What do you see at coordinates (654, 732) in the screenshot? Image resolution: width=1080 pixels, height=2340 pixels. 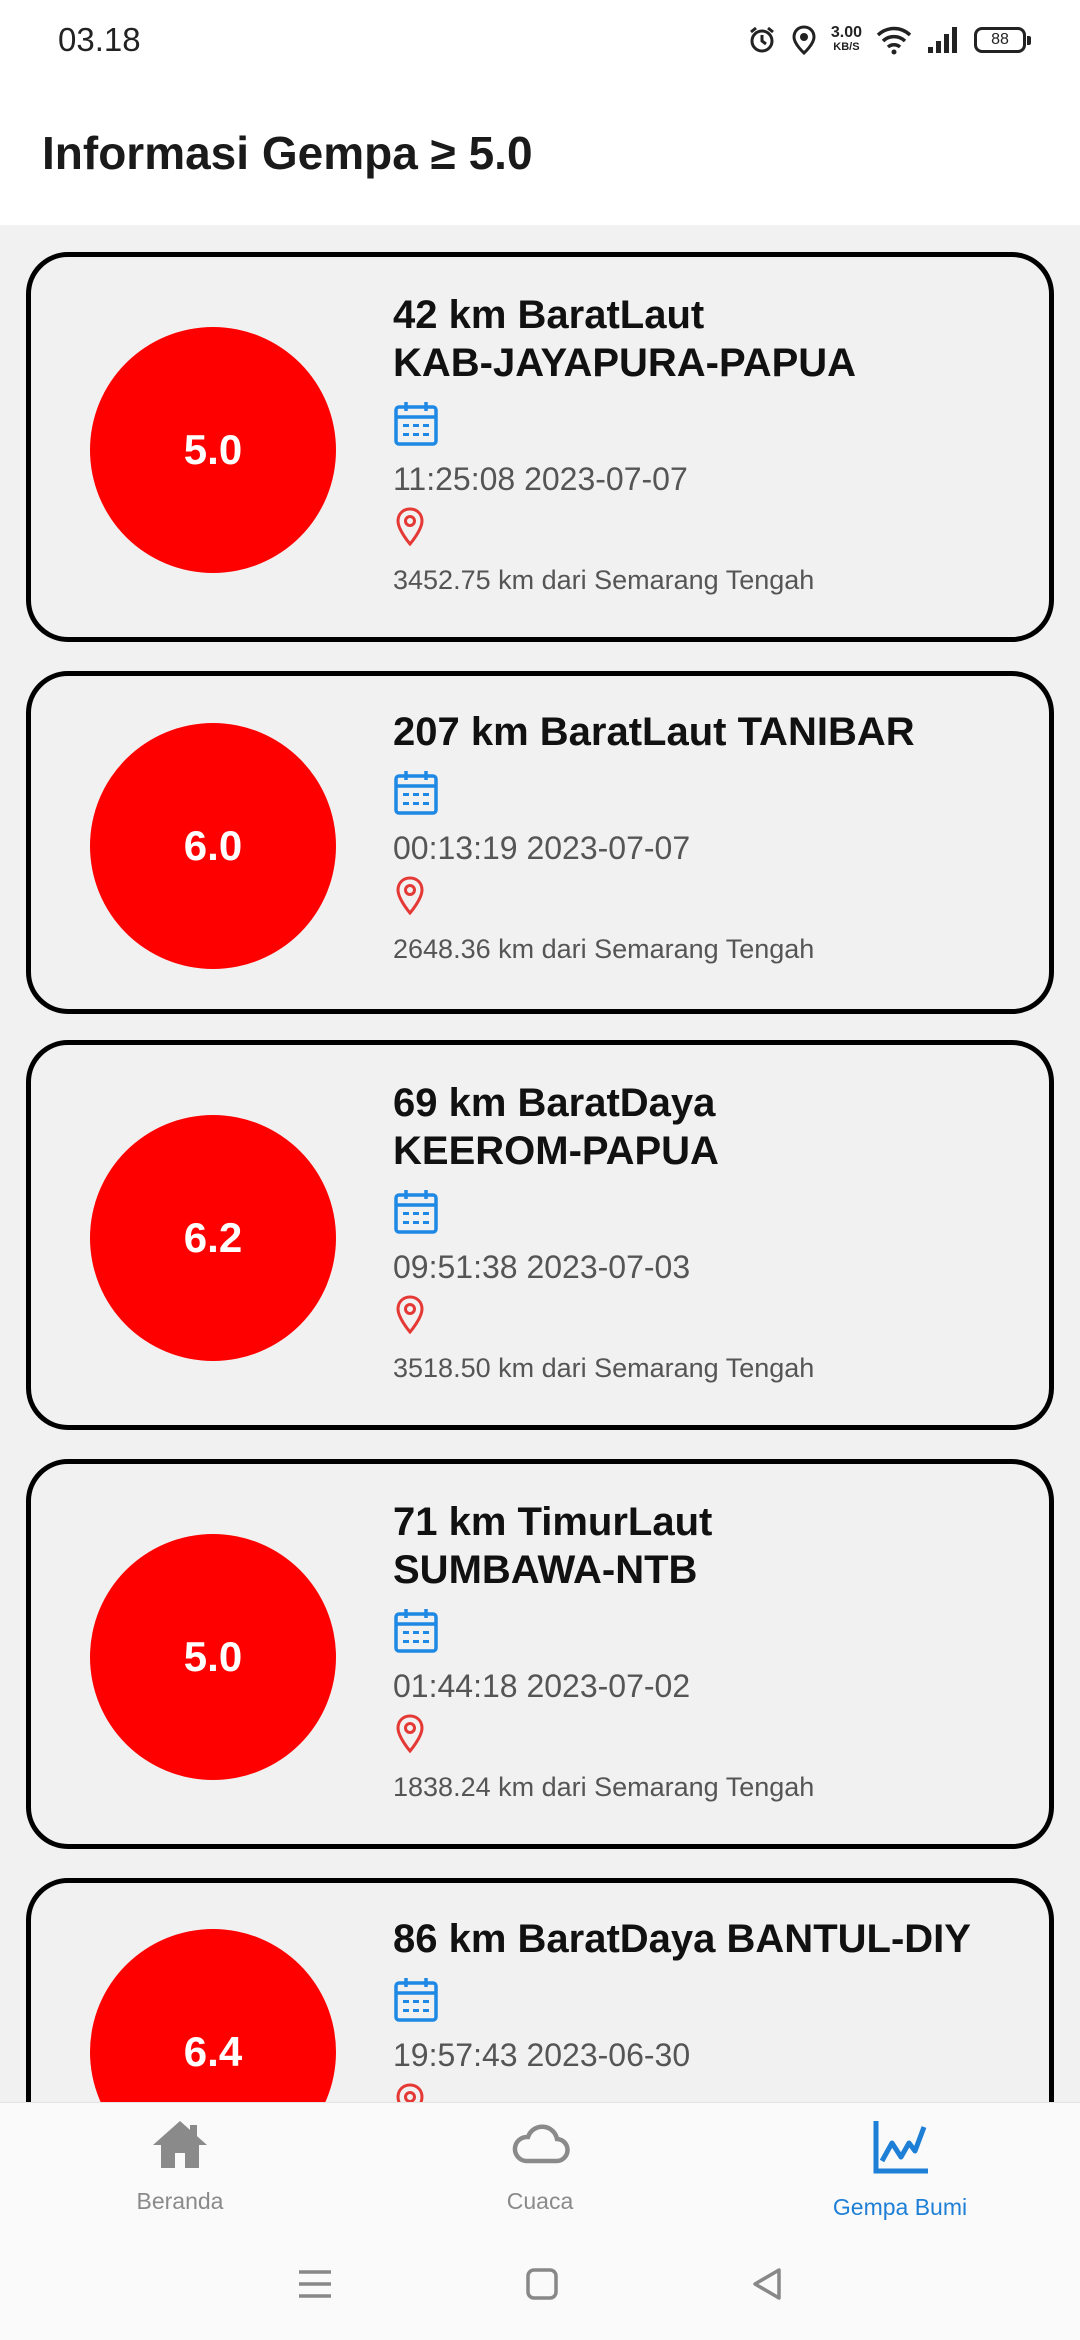 I see `quake-location-line1: 207 km BaratLaut TANIBAR` at bounding box center [654, 732].